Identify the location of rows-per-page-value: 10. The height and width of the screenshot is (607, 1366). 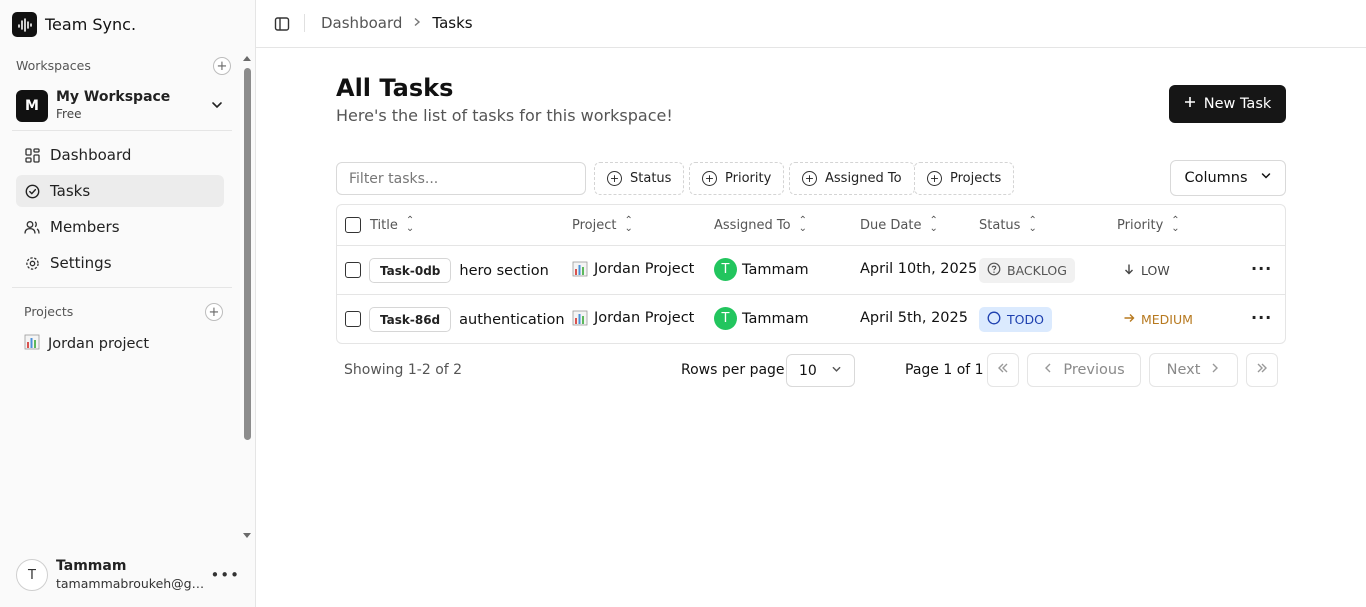
(808, 370).